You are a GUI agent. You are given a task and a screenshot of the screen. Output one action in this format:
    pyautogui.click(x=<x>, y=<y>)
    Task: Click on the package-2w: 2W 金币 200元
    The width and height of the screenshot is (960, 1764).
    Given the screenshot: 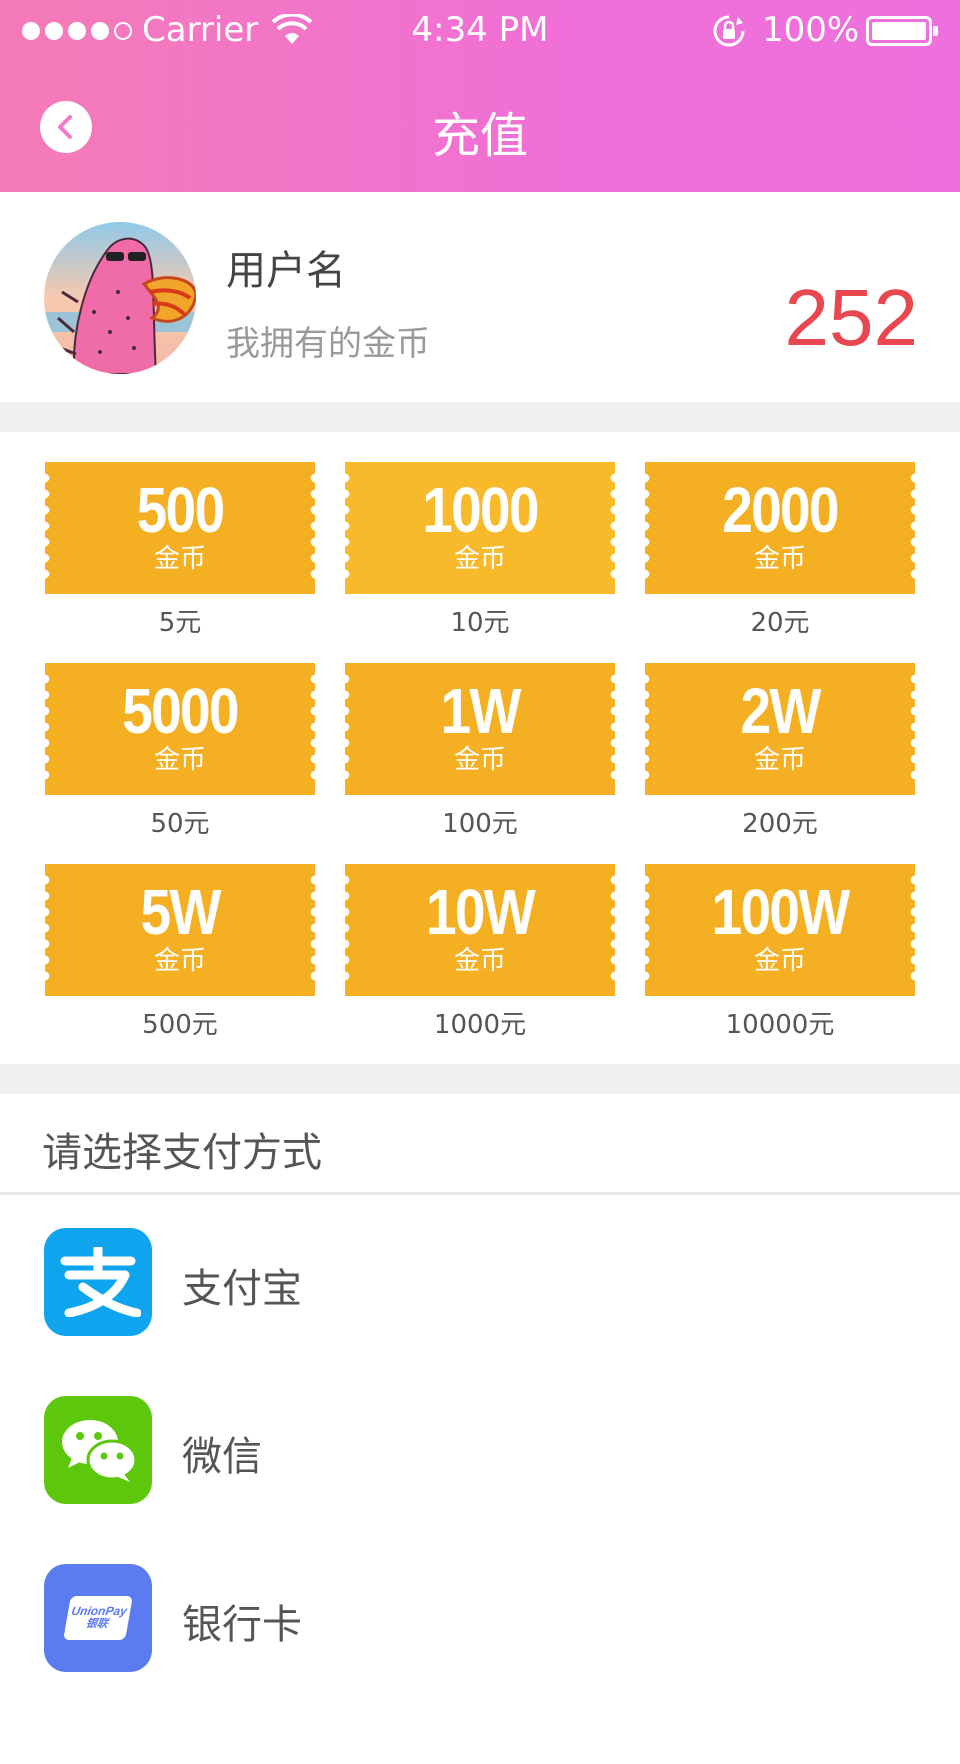 What is the action you would take?
    pyautogui.click(x=780, y=736)
    